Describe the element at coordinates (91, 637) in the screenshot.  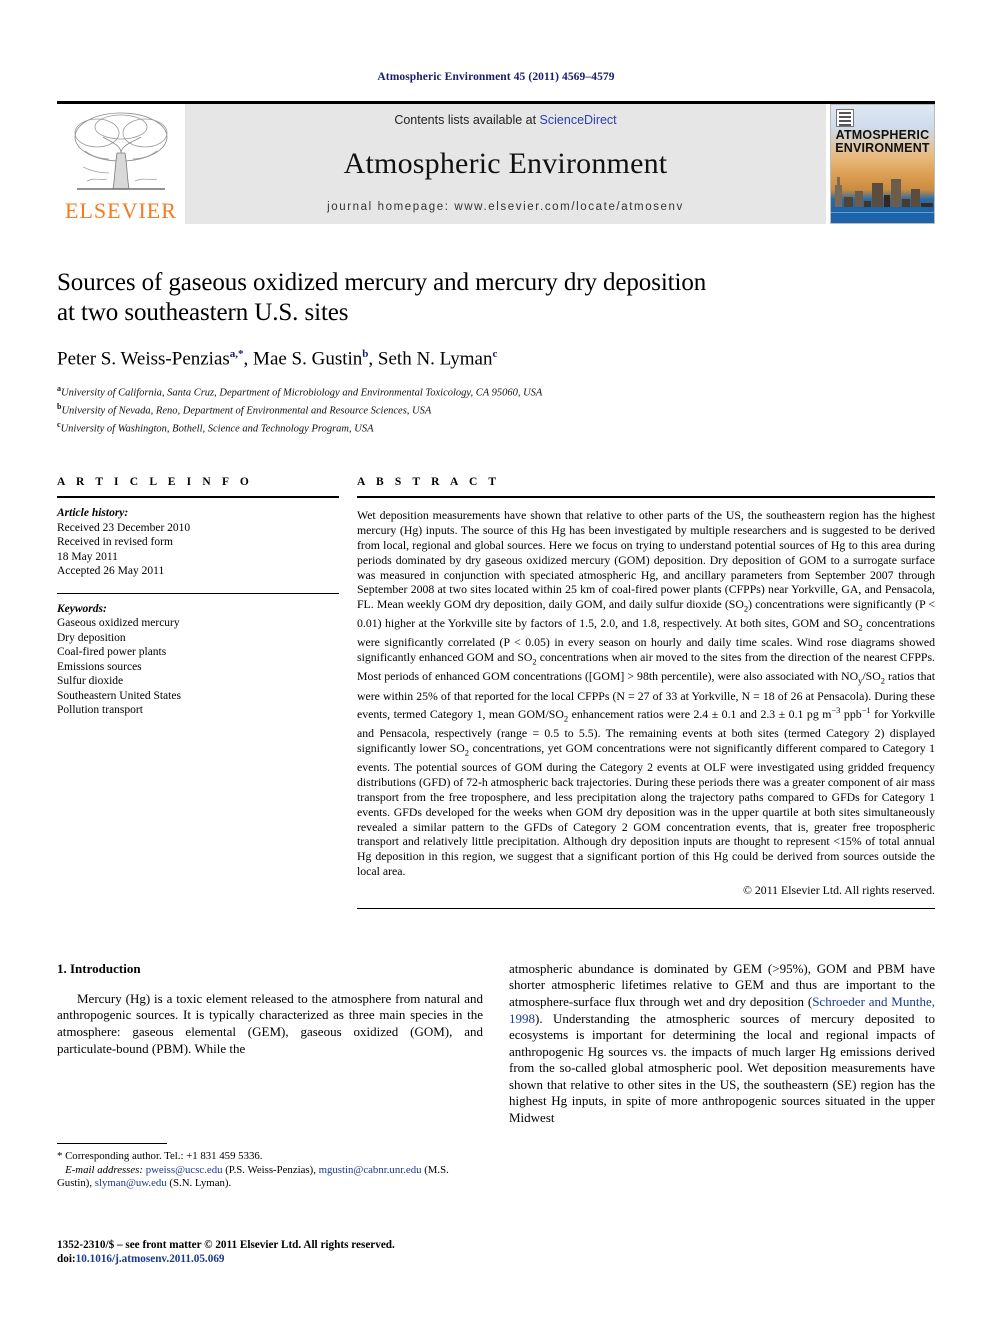
I see `keyword-item: Dry deposition` at that location.